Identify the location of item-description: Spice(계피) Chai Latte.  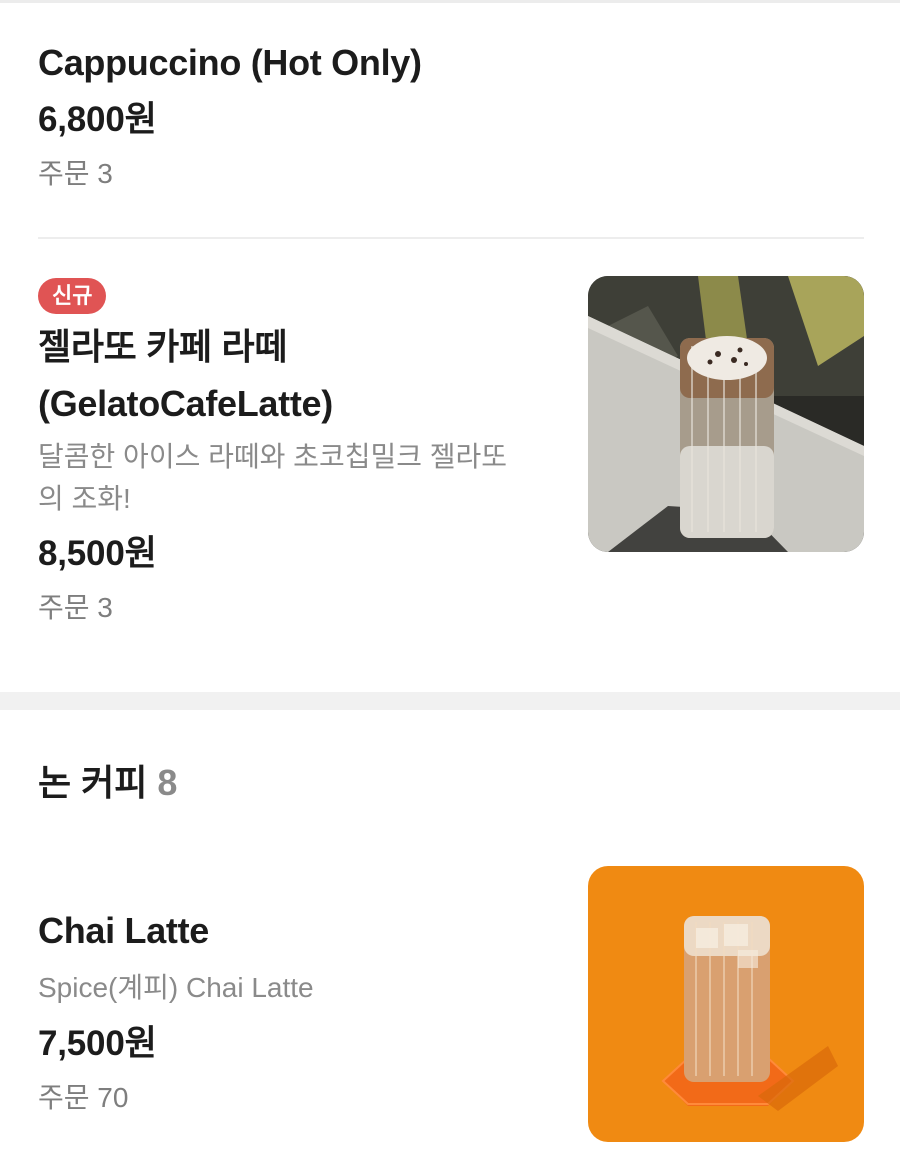
(176, 987).